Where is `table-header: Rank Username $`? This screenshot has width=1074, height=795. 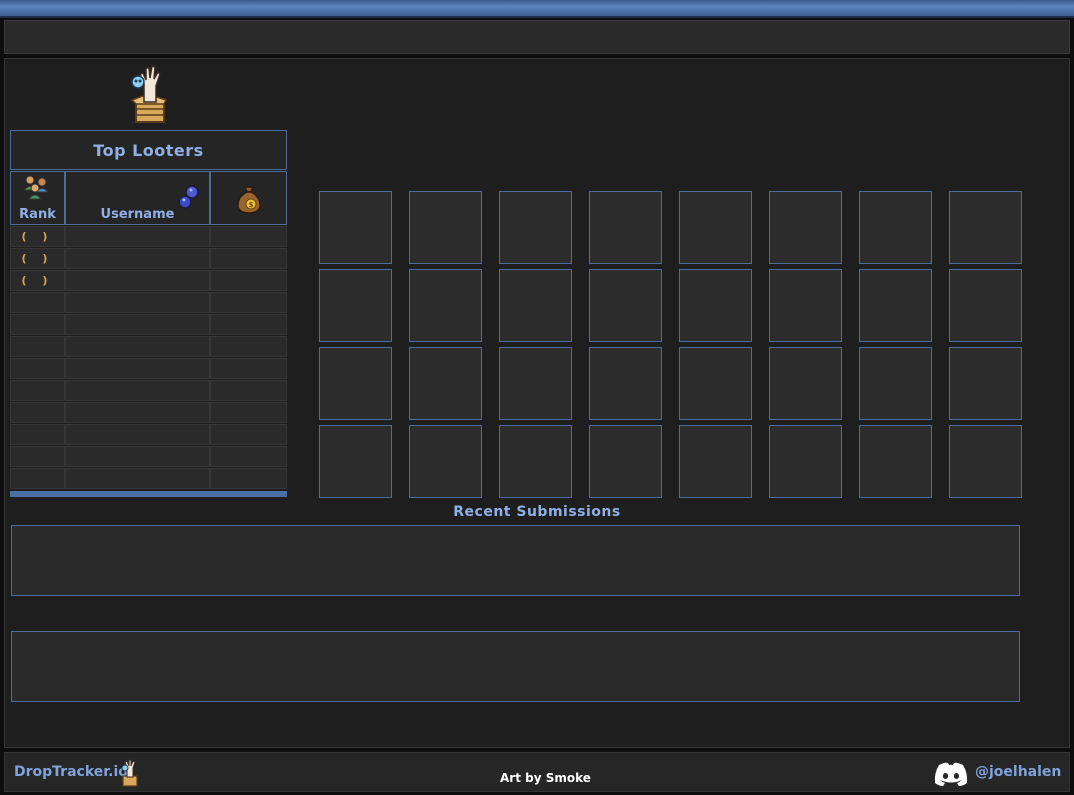 table-header: Rank Username $ is located at coordinates (148, 198).